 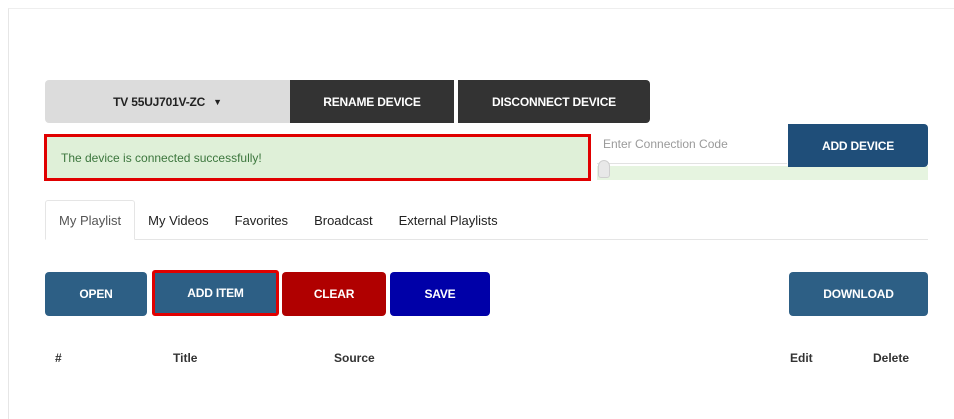 What do you see at coordinates (90, 220) in the screenshot?
I see `tab-my-playlist: My Playlist` at bounding box center [90, 220].